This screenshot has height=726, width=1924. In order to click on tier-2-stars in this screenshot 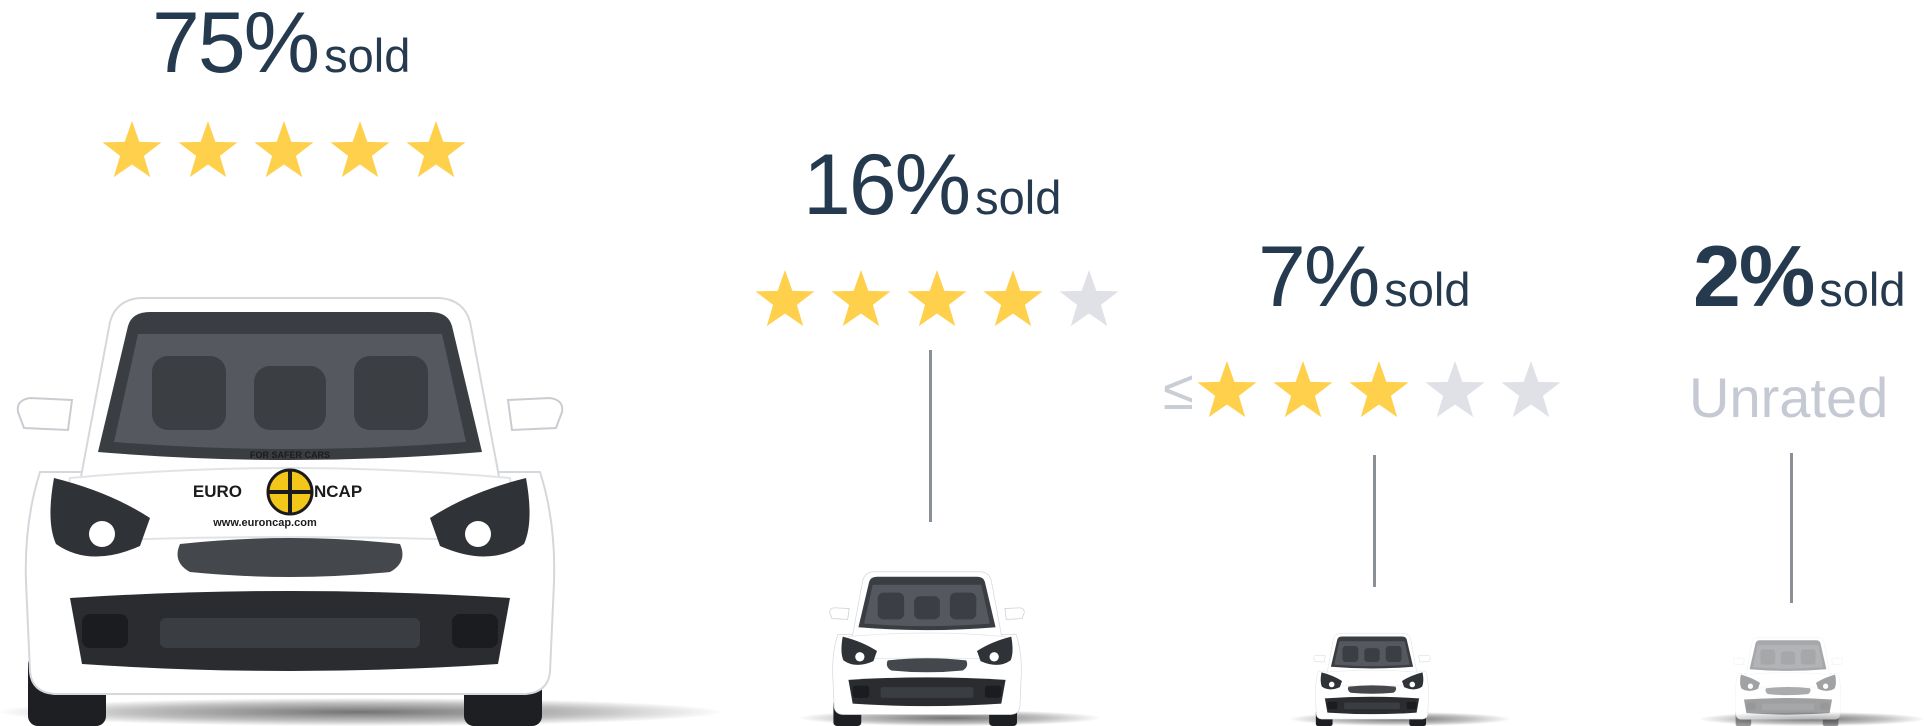, I will do `click(937, 299)`.